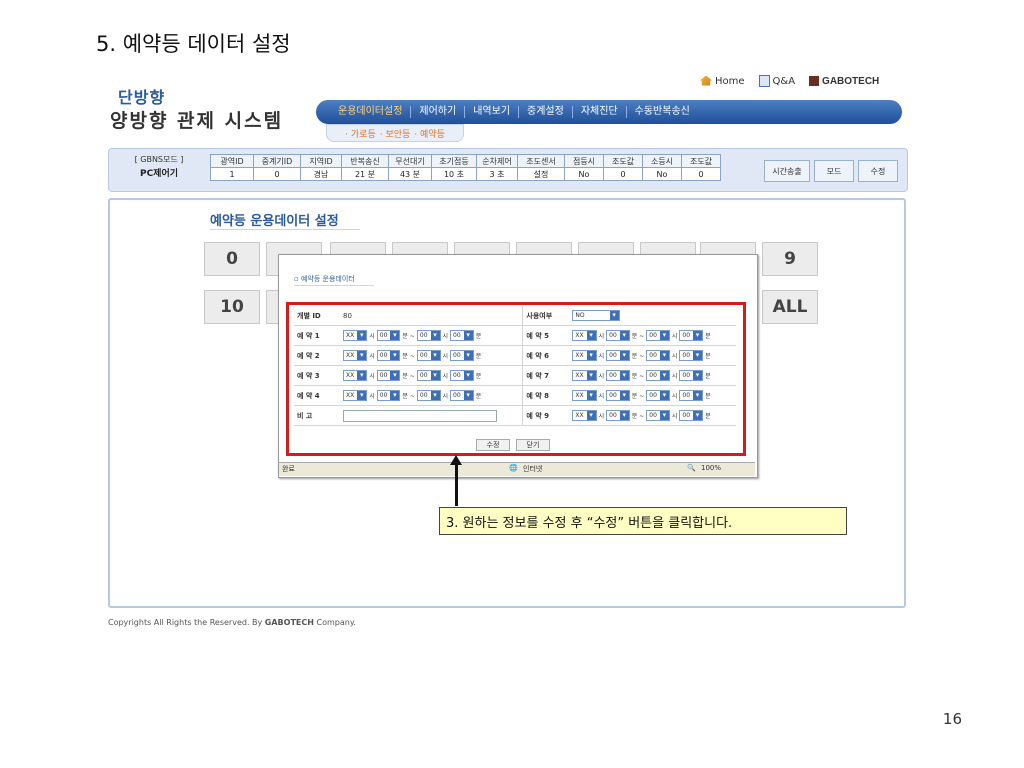 The image size is (1024, 768). What do you see at coordinates (790, 259) in the screenshot?
I see `group-button-9: 9` at bounding box center [790, 259].